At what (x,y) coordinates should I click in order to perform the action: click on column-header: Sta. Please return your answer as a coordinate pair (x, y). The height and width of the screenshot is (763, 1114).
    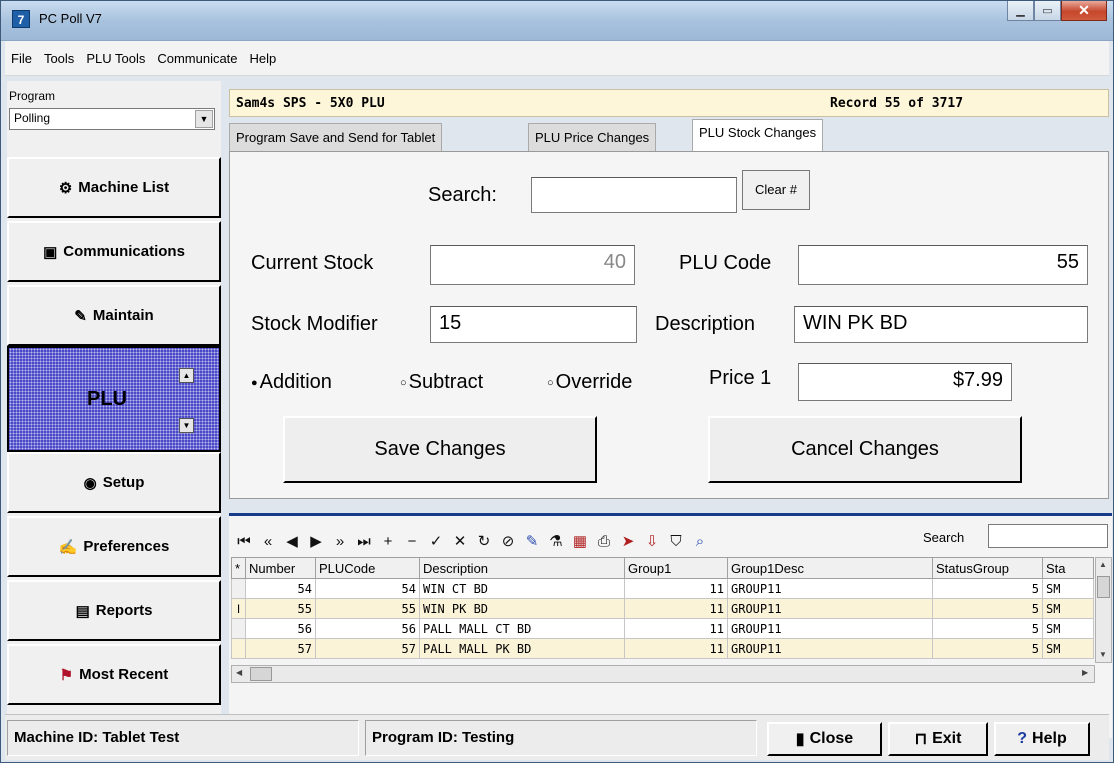
    Looking at the image, I should click on (1068, 568).